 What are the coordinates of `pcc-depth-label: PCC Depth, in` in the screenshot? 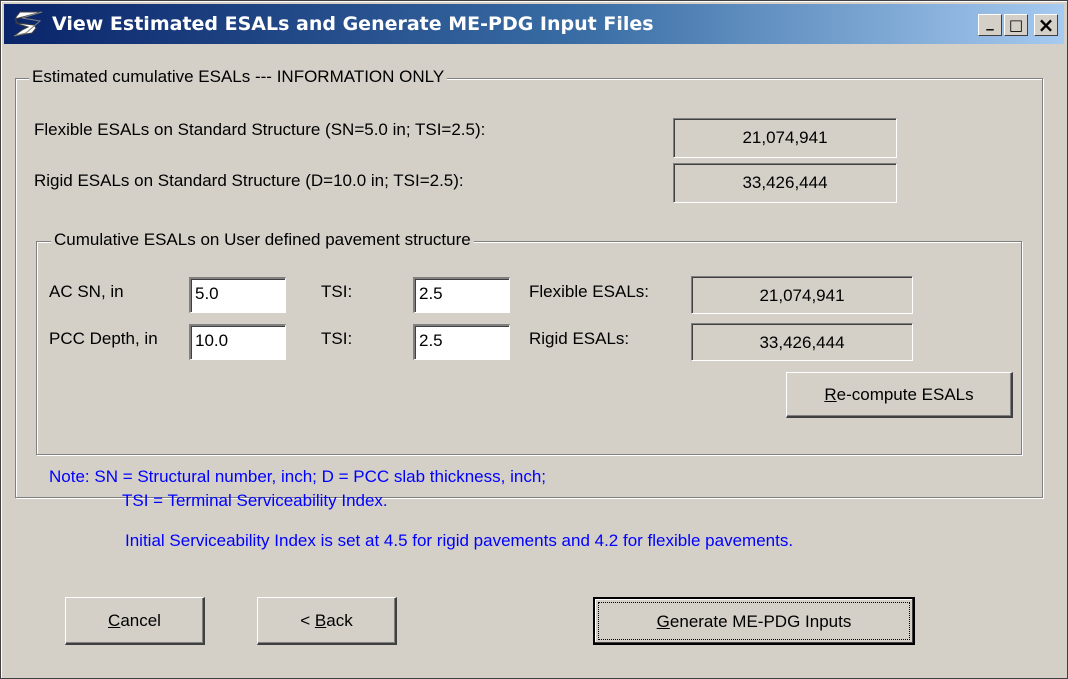 It's located at (103, 338).